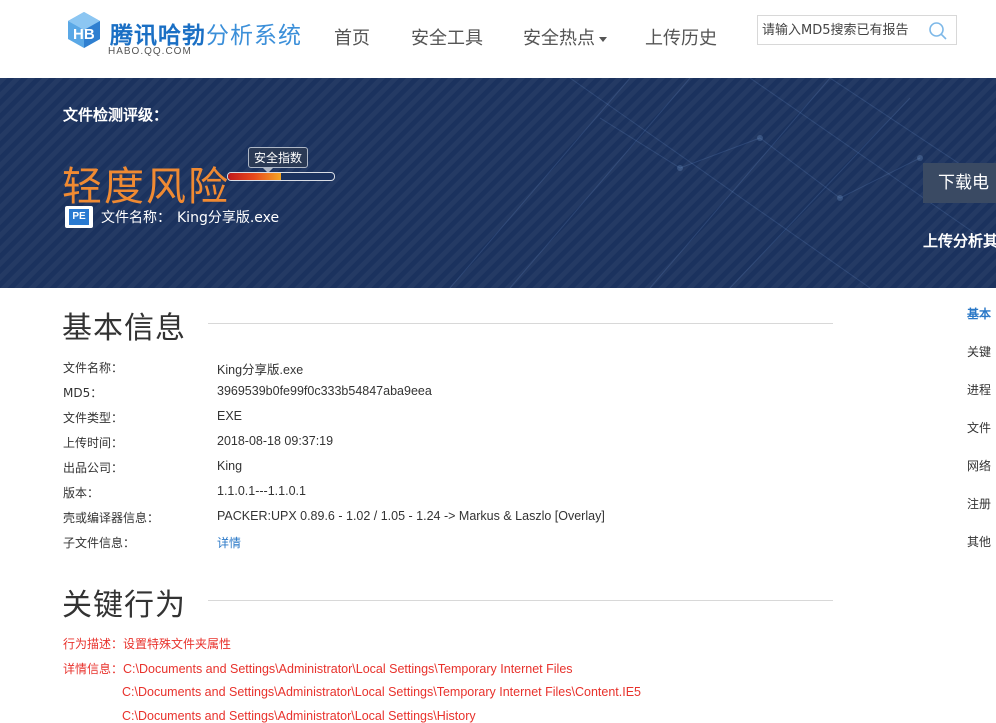 Image resolution: width=996 pixels, height=723 pixels. I want to click on brand-title: 腾讯哈勃分析系统, so click(206, 33).